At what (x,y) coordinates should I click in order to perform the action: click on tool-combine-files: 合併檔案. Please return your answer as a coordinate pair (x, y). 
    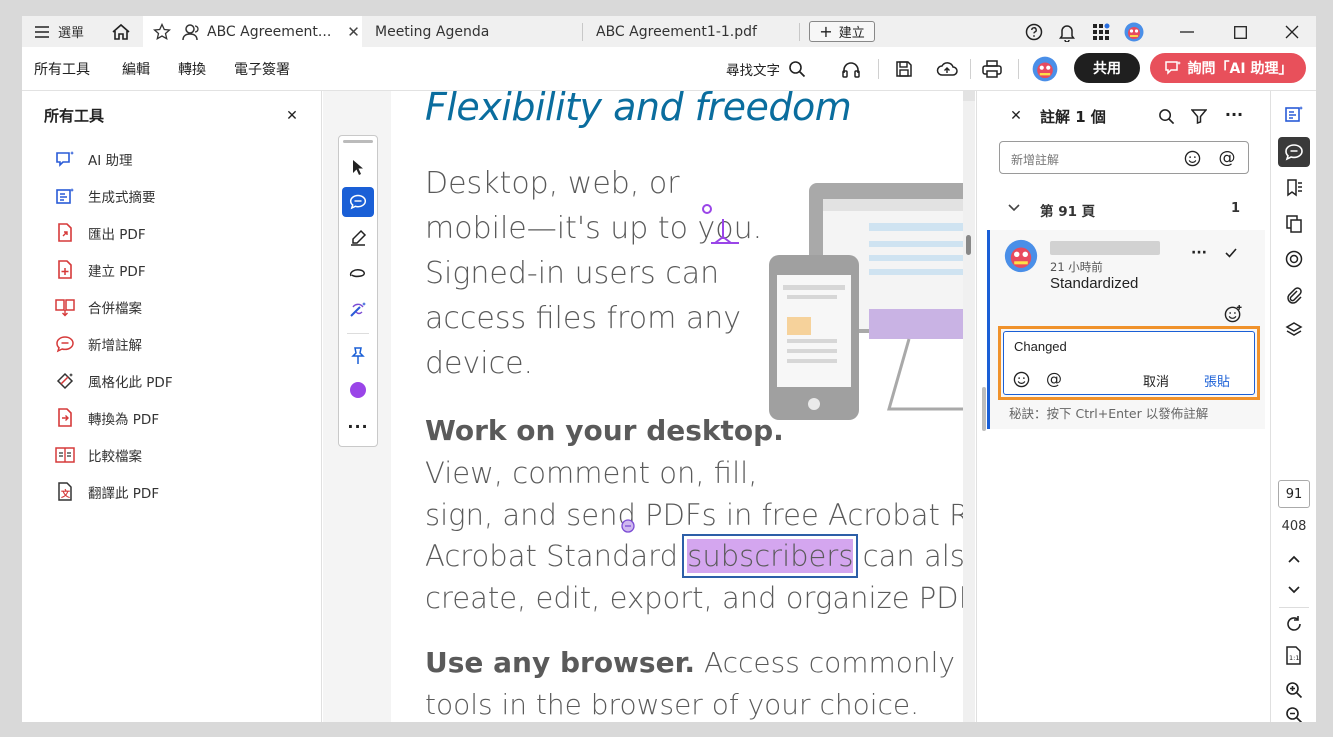
    Looking at the image, I should click on (177, 306).